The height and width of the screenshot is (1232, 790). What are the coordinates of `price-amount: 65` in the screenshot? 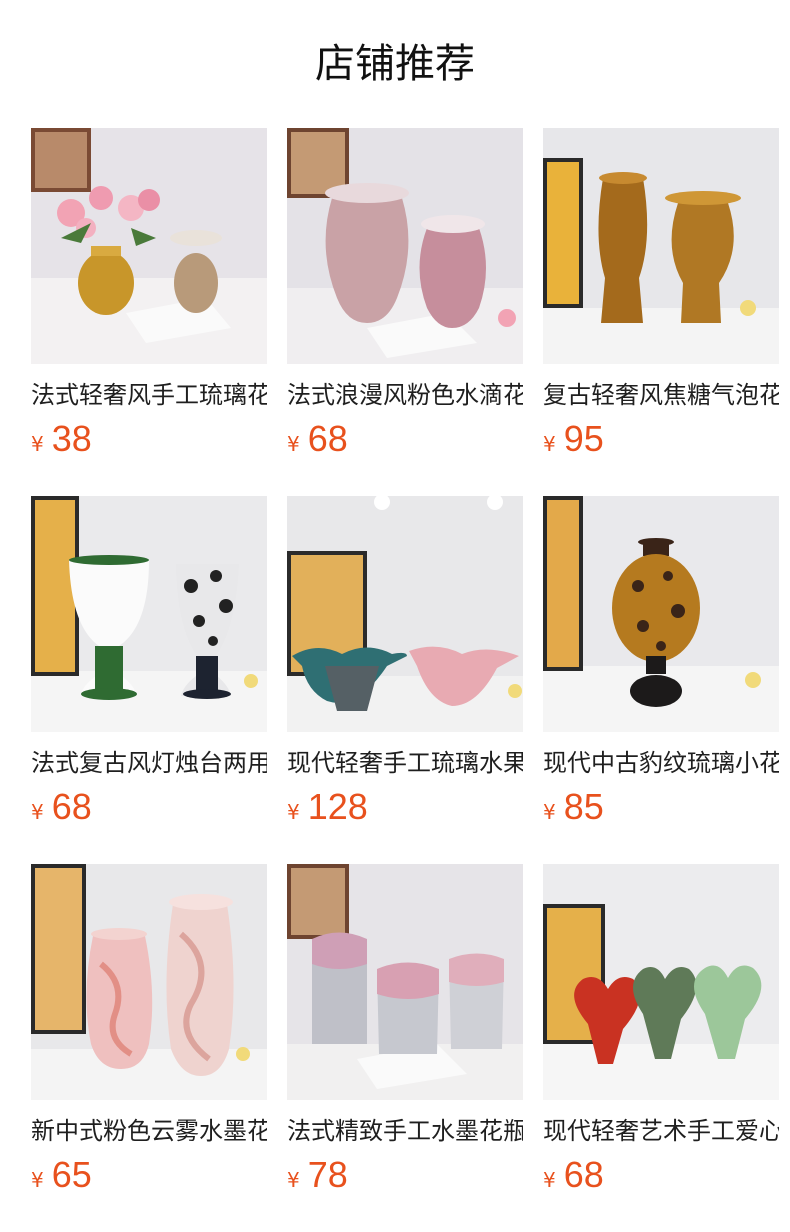 It's located at (71, 1174).